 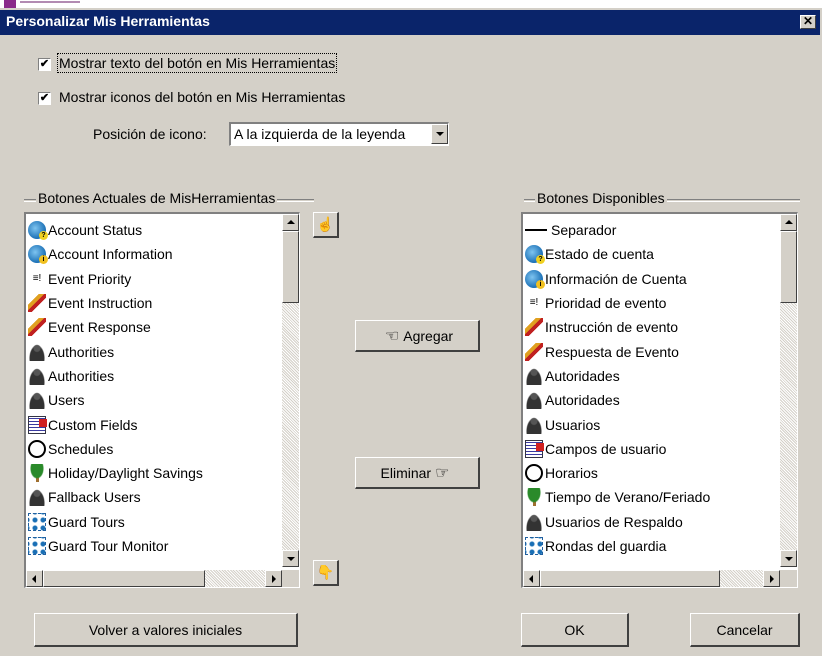 I want to click on close-button: ✕, so click(x=808, y=22).